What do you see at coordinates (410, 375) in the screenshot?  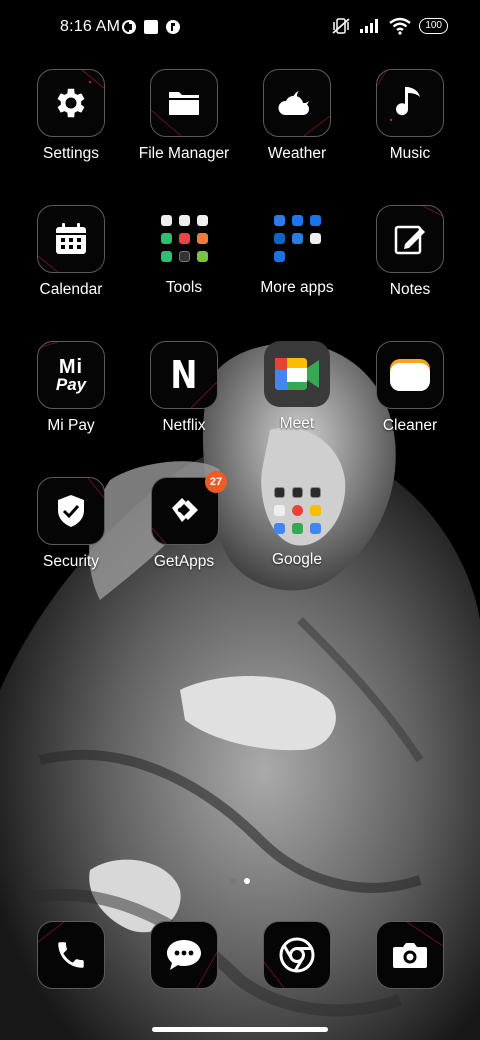 I see `cleaner-icon` at bounding box center [410, 375].